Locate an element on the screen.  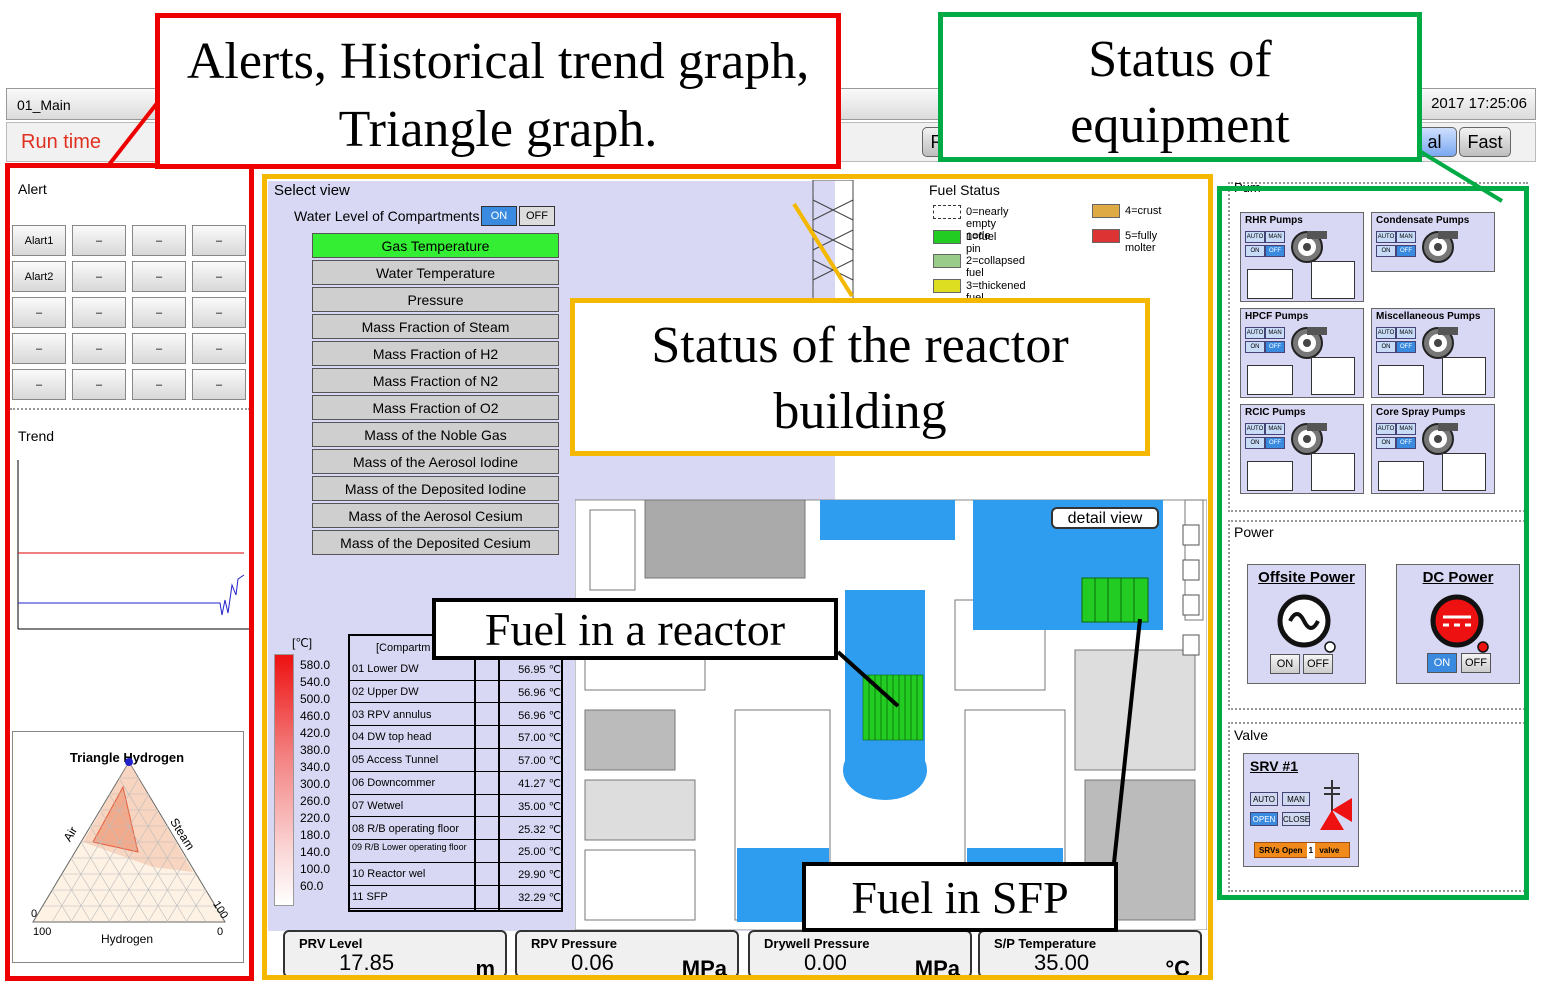
run-time-label: Run time is located at coordinates (61, 142).